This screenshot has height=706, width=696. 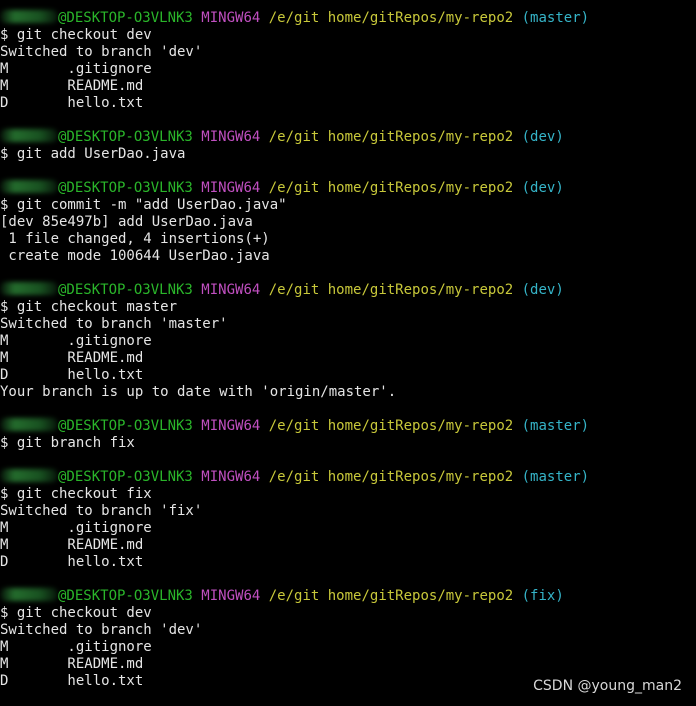 What do you see at coordinates (67, 443) in the screenshot?
I see `command-line: $ git branch fix` at bounding box center [67, 443].